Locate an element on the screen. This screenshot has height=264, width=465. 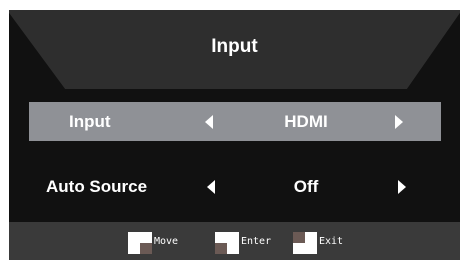
row-label: Auto Source is located at coordinates (97, 186).